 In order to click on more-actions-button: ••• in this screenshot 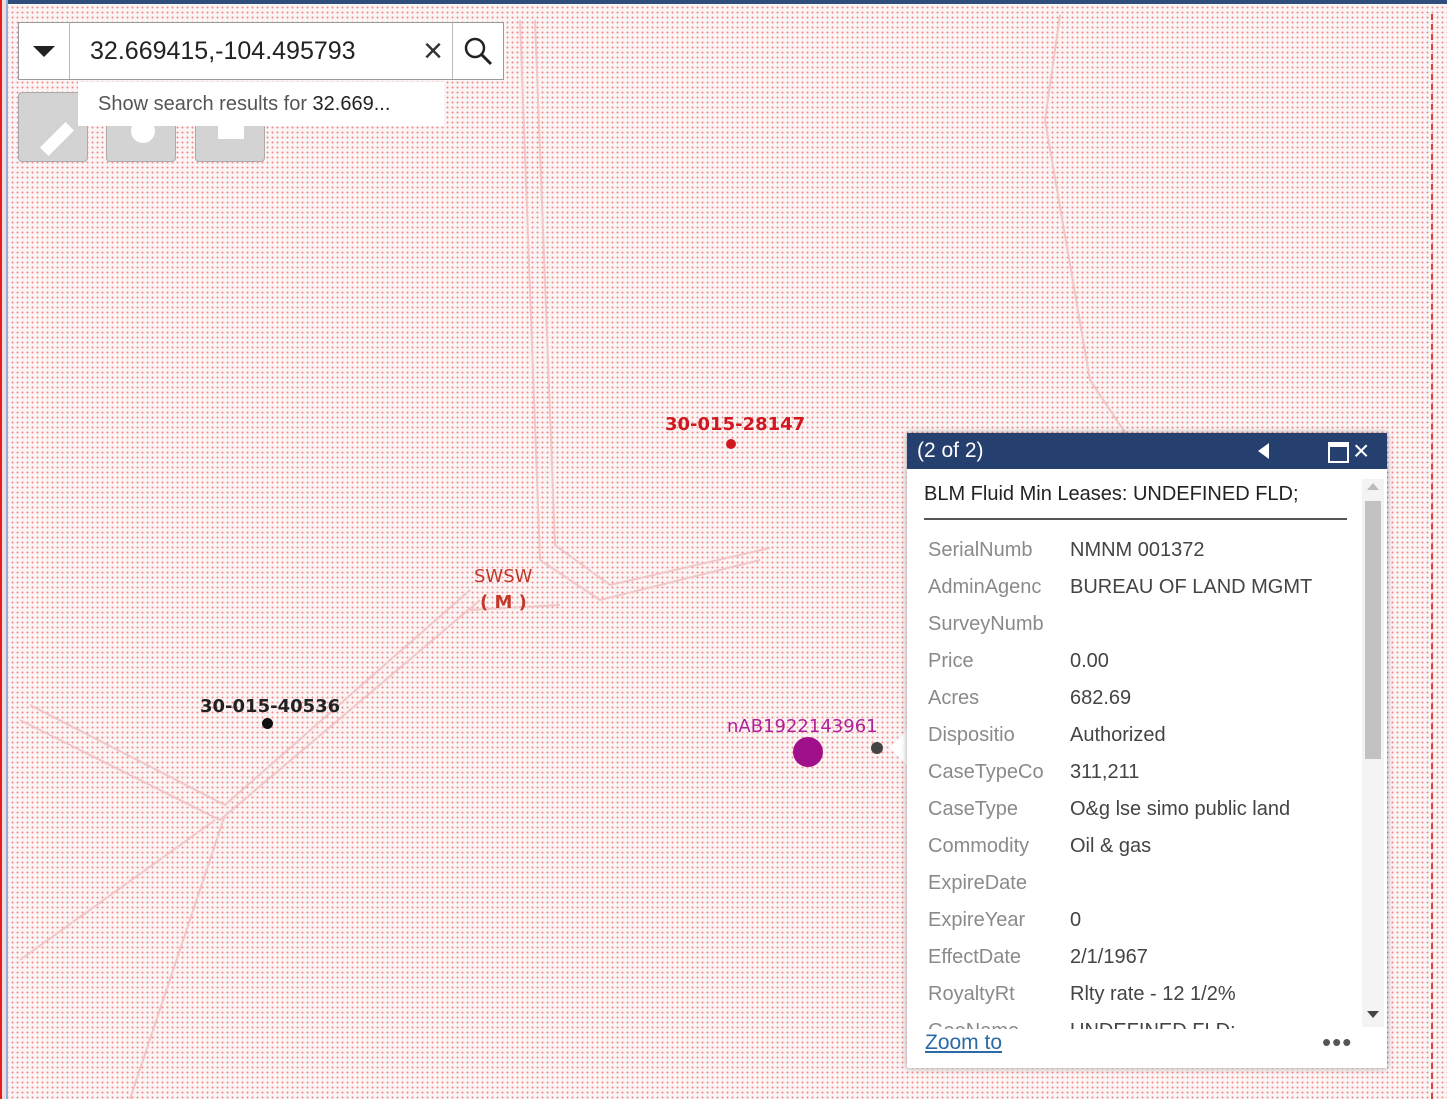, I will do `click(1337, 1042)`.